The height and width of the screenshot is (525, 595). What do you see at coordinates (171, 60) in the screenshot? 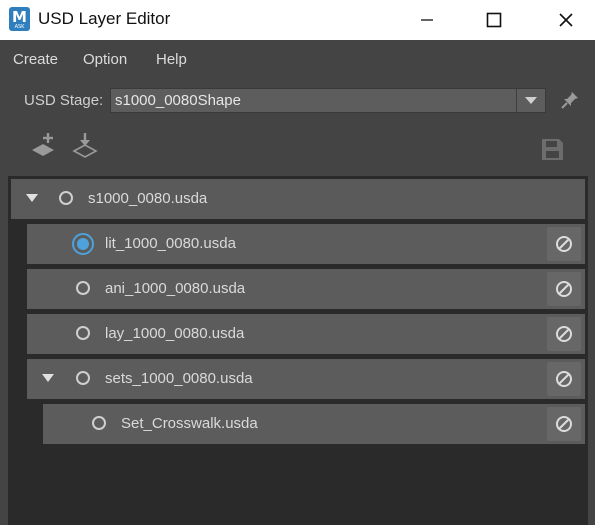
I see `menu-help: Help` at bounding box center [171, 60].